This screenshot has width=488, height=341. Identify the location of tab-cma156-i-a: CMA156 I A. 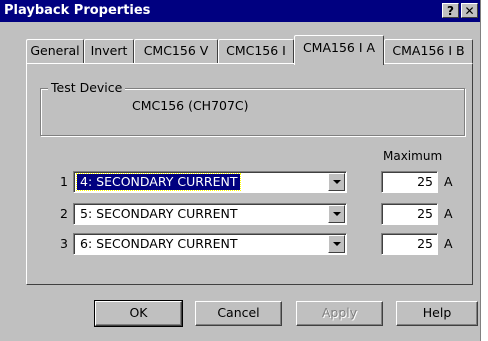
(339, 50).